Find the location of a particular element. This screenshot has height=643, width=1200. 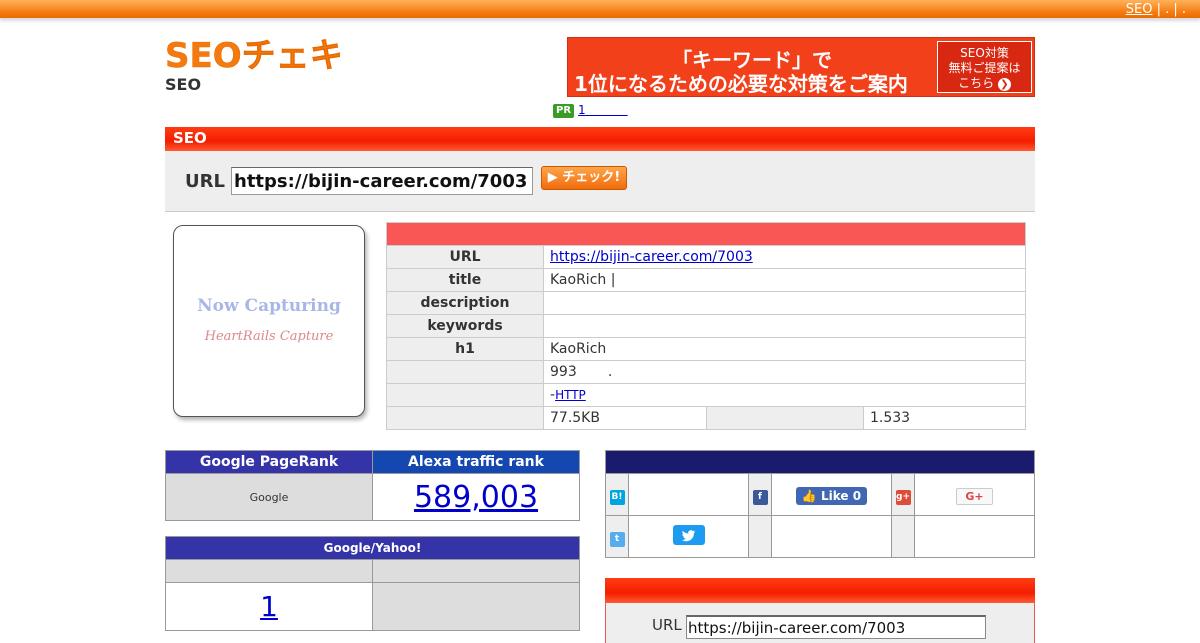

info-url-link: https://bijin-career.com/7003 is located at coordinates (651, 257).